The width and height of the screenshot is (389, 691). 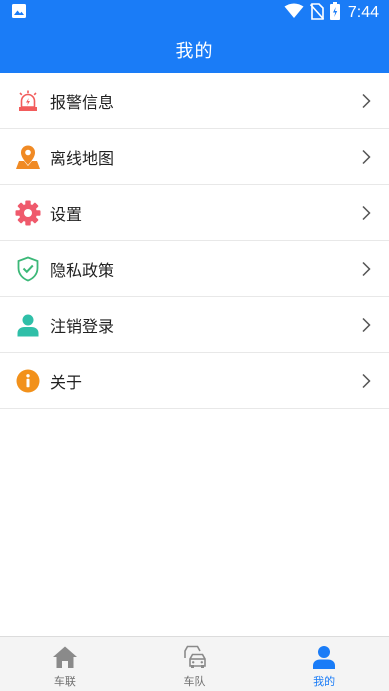 I want to click on status-time: 7:44, so click(x=363, y=12).